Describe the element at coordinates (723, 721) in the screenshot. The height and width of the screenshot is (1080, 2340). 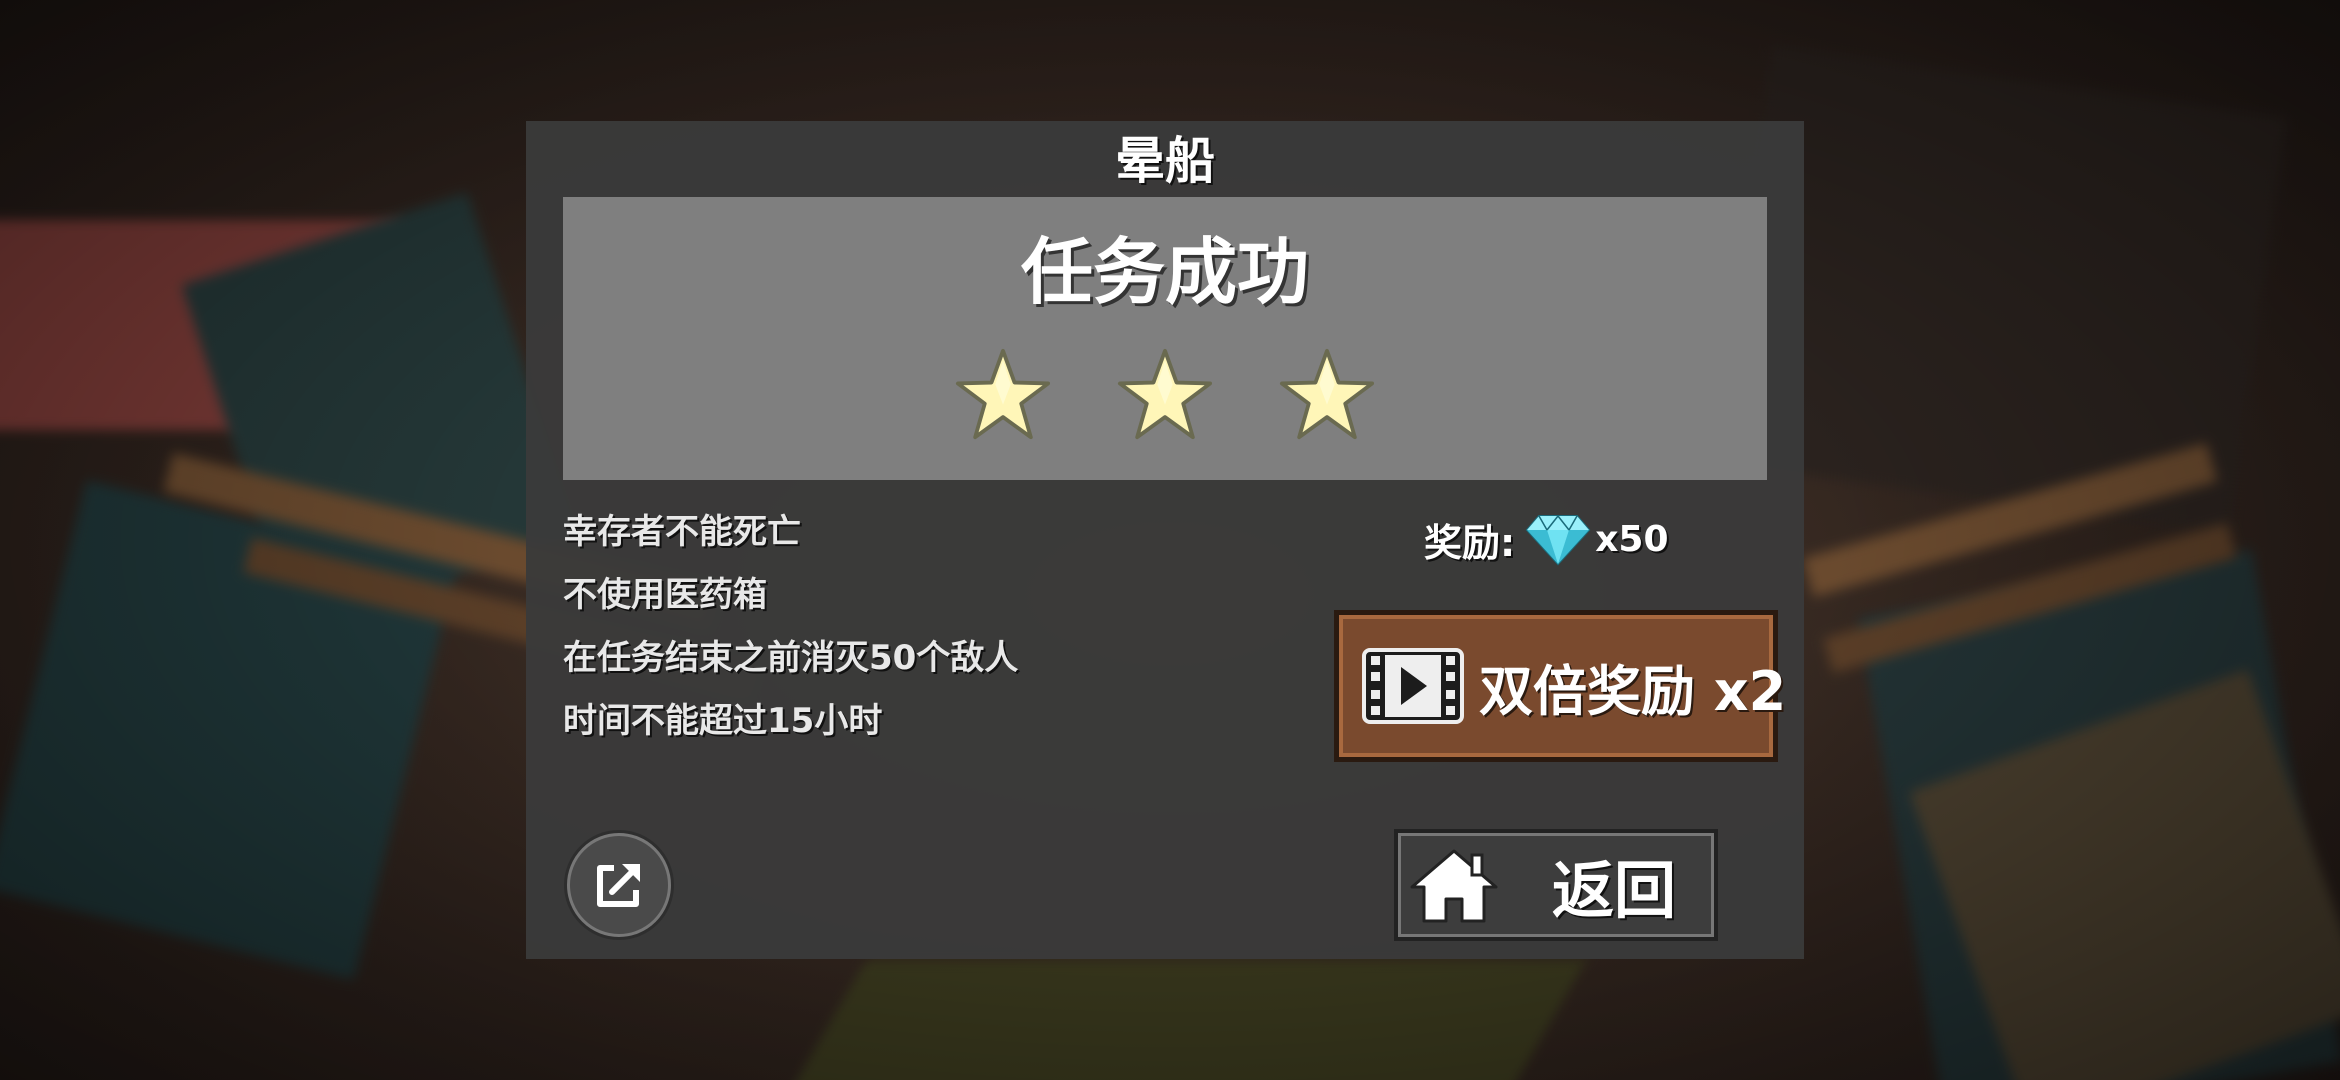
I see `objective-item: 时间不能超过15小时` at that location.